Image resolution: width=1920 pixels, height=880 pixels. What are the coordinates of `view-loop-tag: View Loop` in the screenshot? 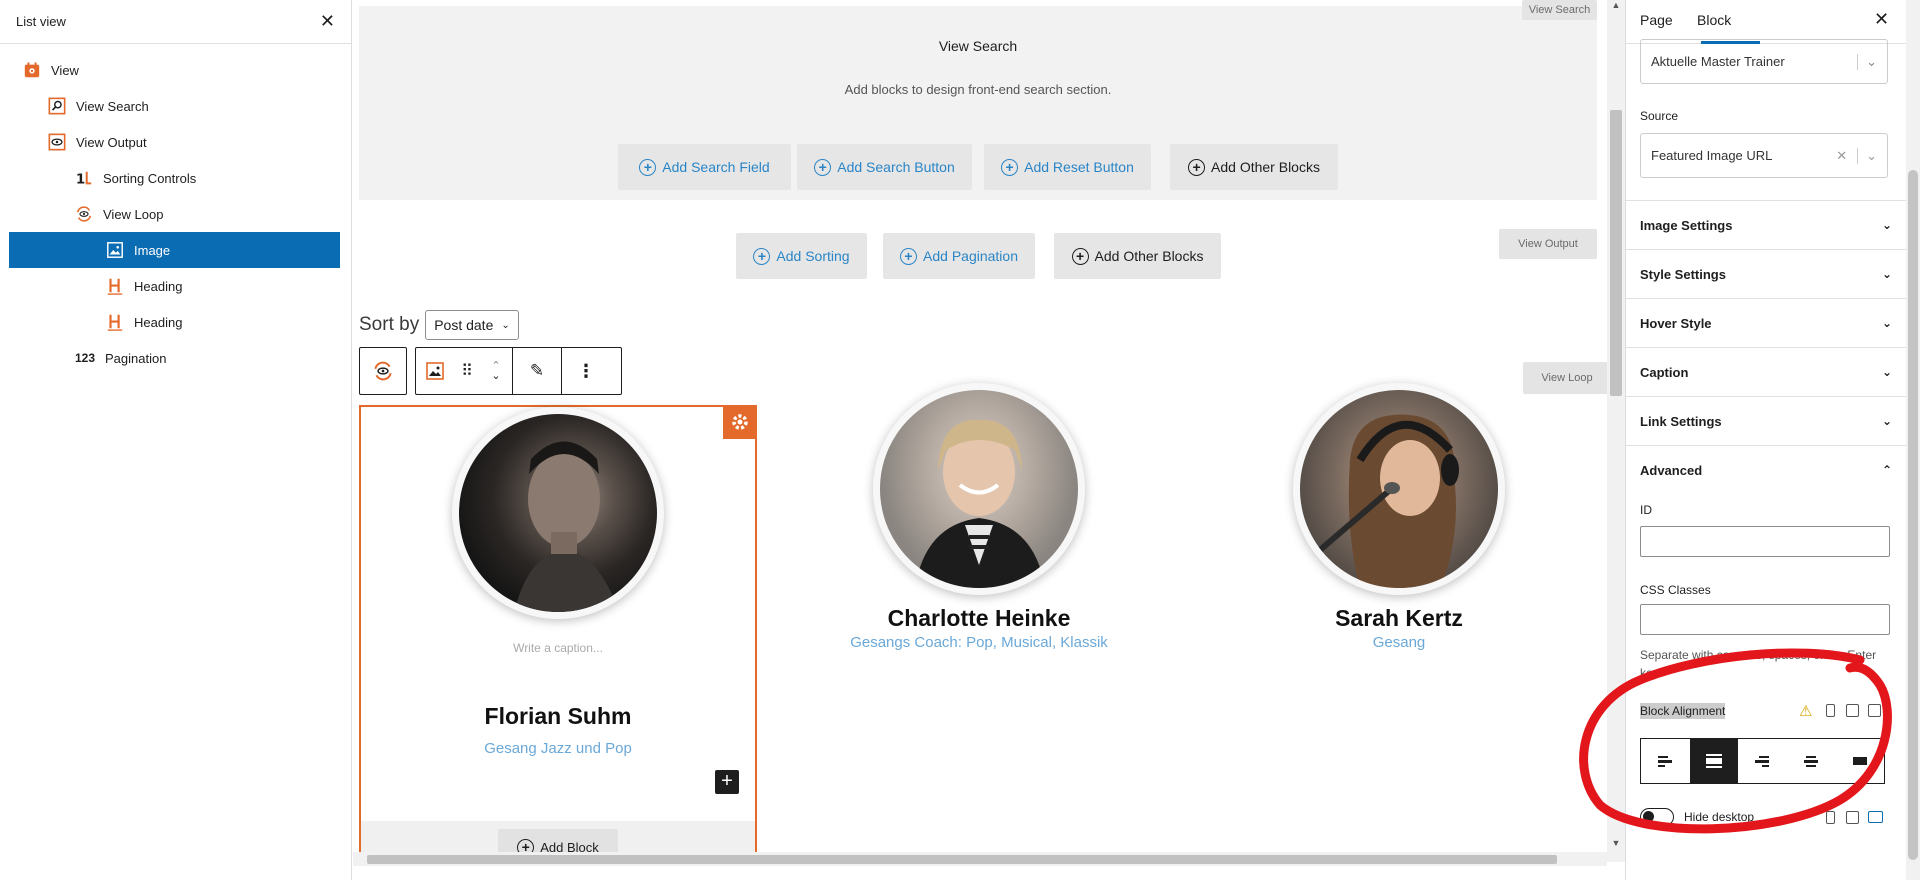 It's located at (1567, 378).